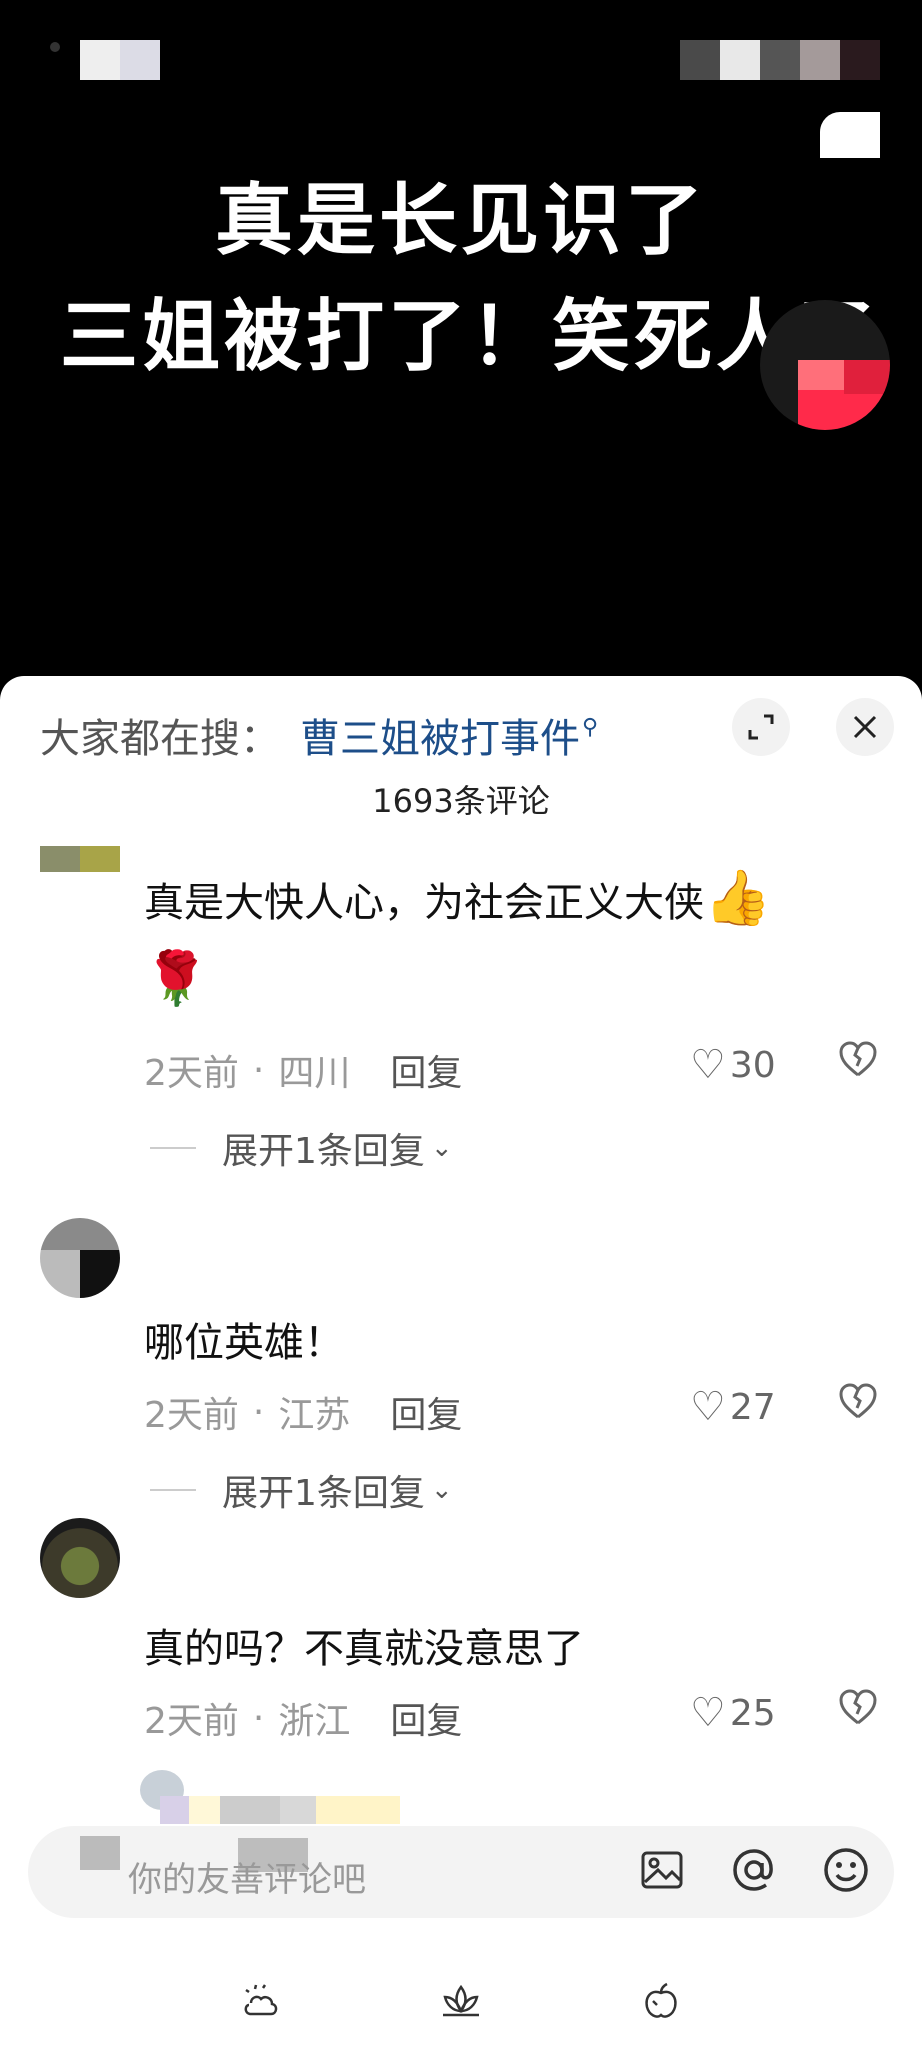 The width and height of the screenshot is (922, 2048). I want to click on status-bar-right-blur, so click(780, 60).